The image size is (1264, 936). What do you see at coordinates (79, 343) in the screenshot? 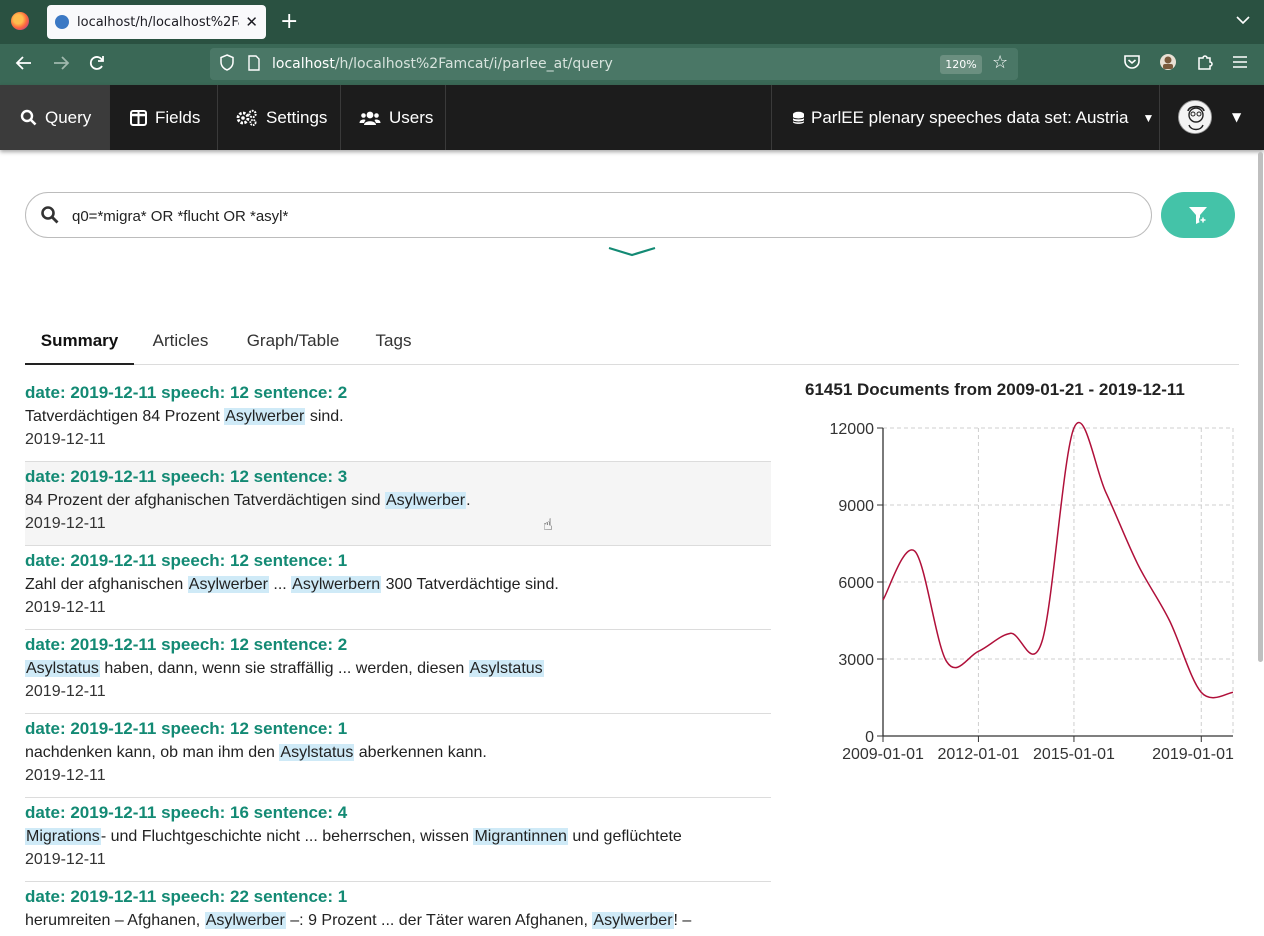
I see `tab-summary: Summary` at bounding box center [79, 343].